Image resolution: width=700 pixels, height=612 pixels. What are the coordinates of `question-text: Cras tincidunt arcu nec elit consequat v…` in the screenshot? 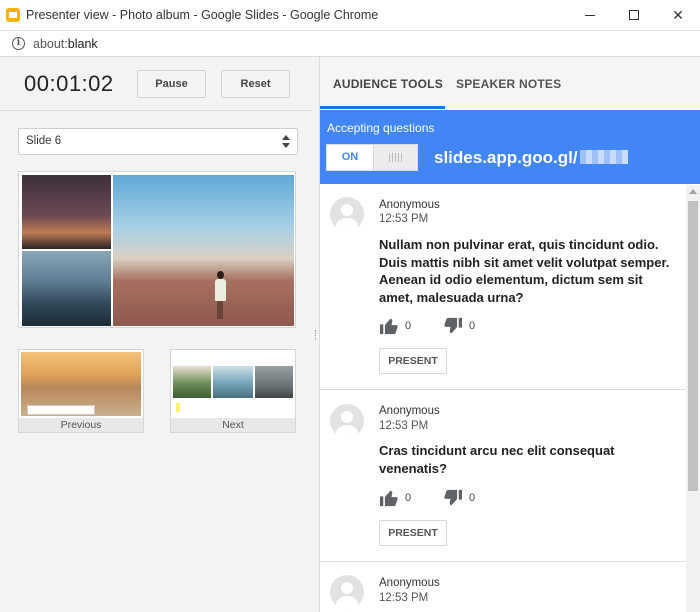 It's located at (497, 459).